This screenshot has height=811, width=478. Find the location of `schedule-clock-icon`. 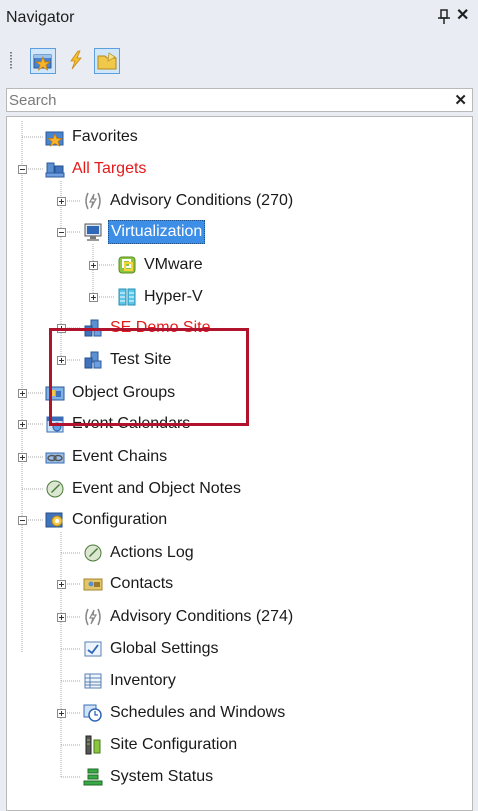

schedule-clock-icon is located at coordinates (92, 713).